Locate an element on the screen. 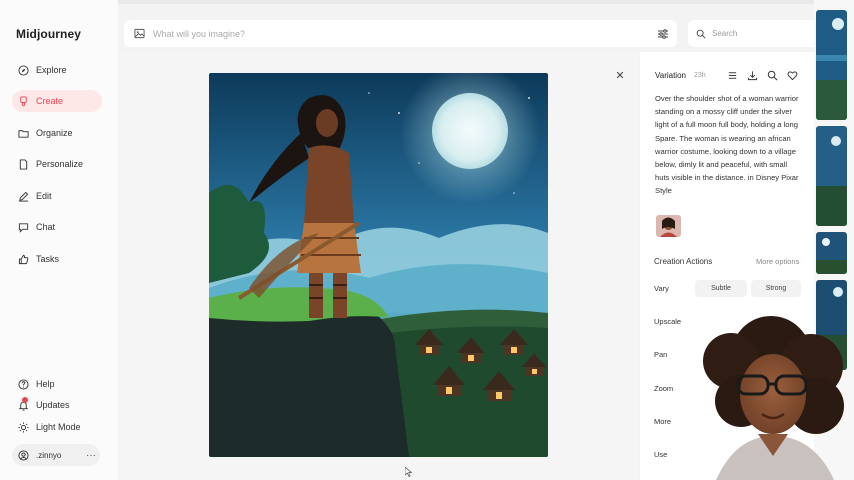 The image size is (854, 480). sidebar-item-label: Create is located at coordinates (50, 101).